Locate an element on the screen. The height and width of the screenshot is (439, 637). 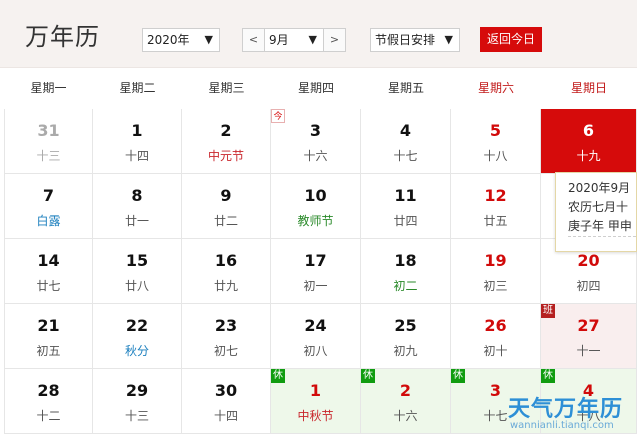
day-number: 14 is located at coordinates (48, 260).